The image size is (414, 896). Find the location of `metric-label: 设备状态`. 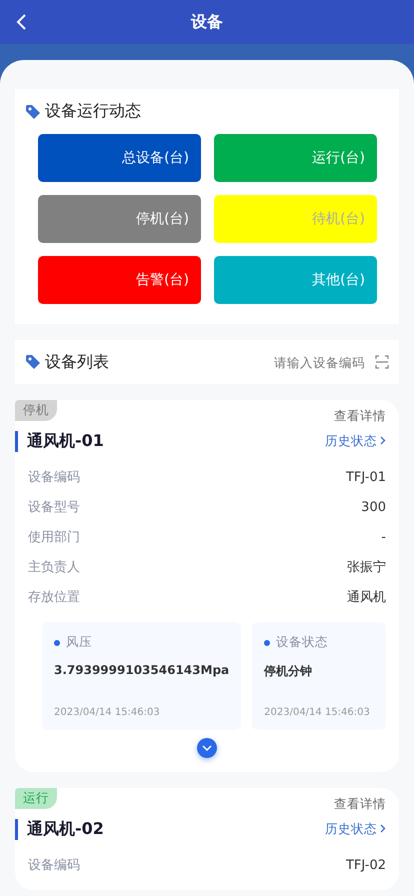

metric-label: 设备状态 is located at coordinates (302, 642).